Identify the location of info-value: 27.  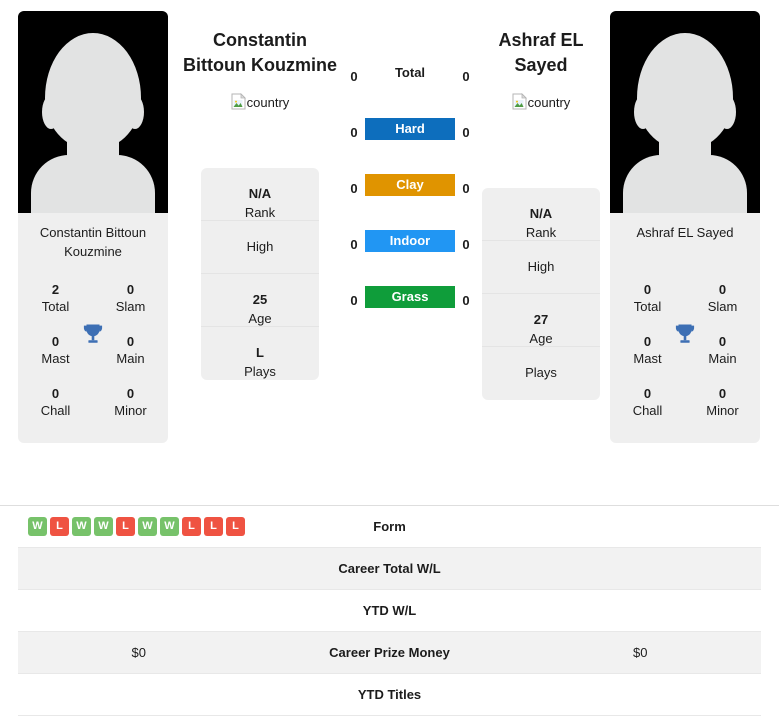
(541, 319).